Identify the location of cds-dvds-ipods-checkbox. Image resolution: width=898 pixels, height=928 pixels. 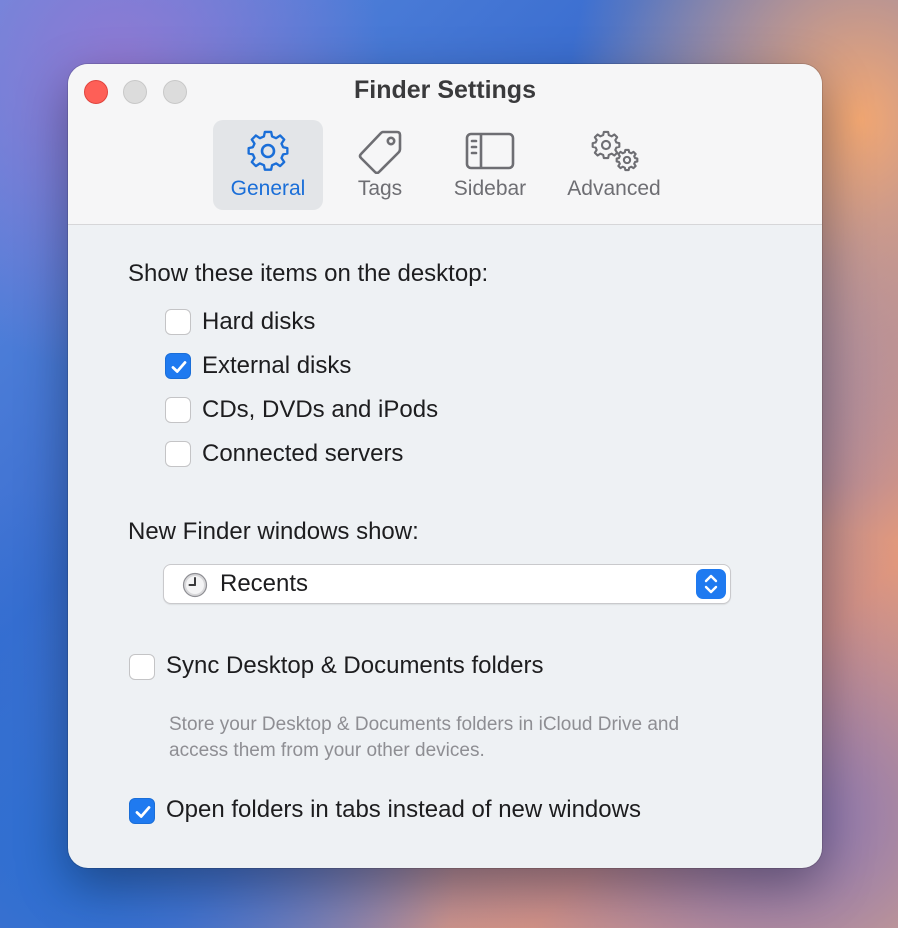
(178, 410).